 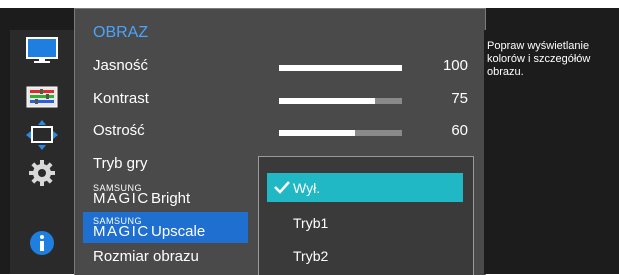 I want to click on menu-item-sharpness: Ostrość 60, so click(x=280, y=131).